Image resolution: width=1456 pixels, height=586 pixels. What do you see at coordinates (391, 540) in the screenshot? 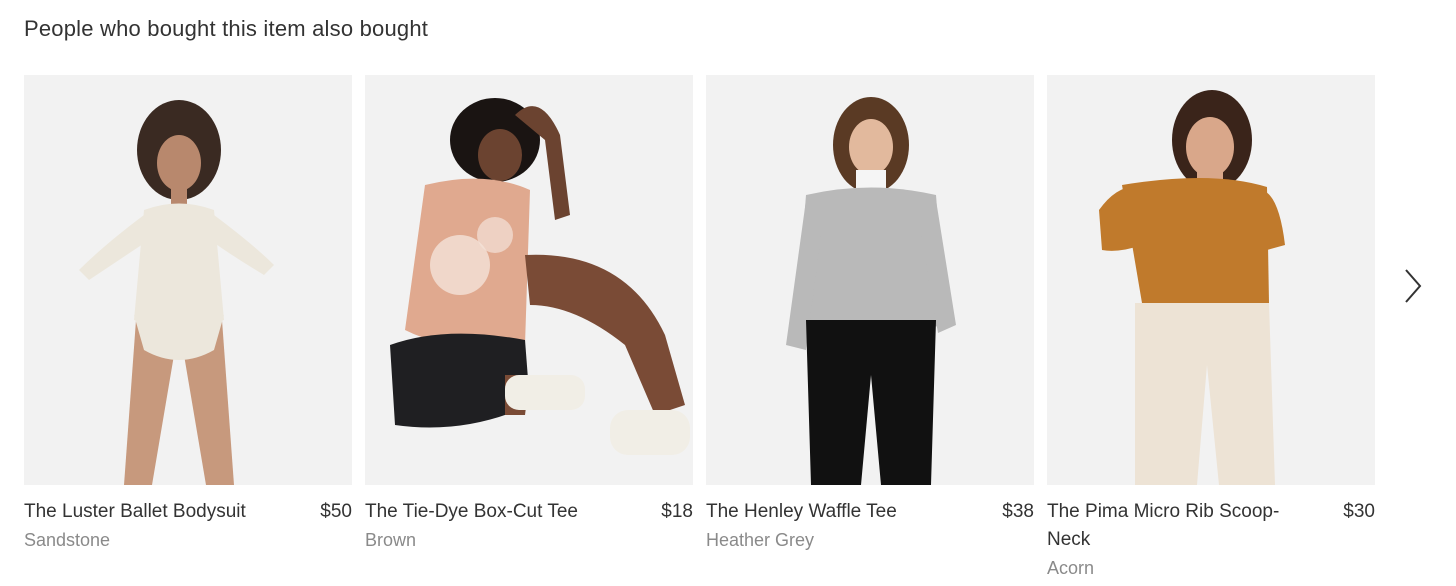
I see `product-color: Brown` at bounding box center [391, 540].